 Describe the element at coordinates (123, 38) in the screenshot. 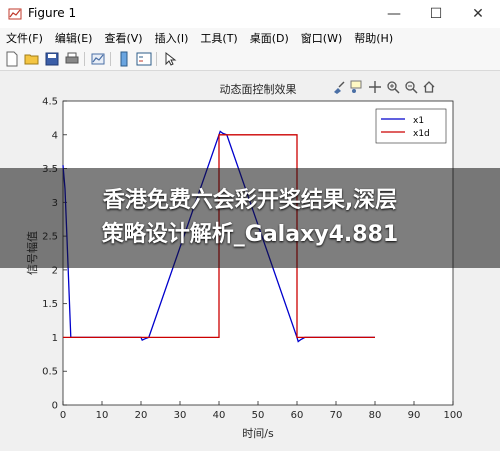

I see `menu-view: 查看(V)` at that location.